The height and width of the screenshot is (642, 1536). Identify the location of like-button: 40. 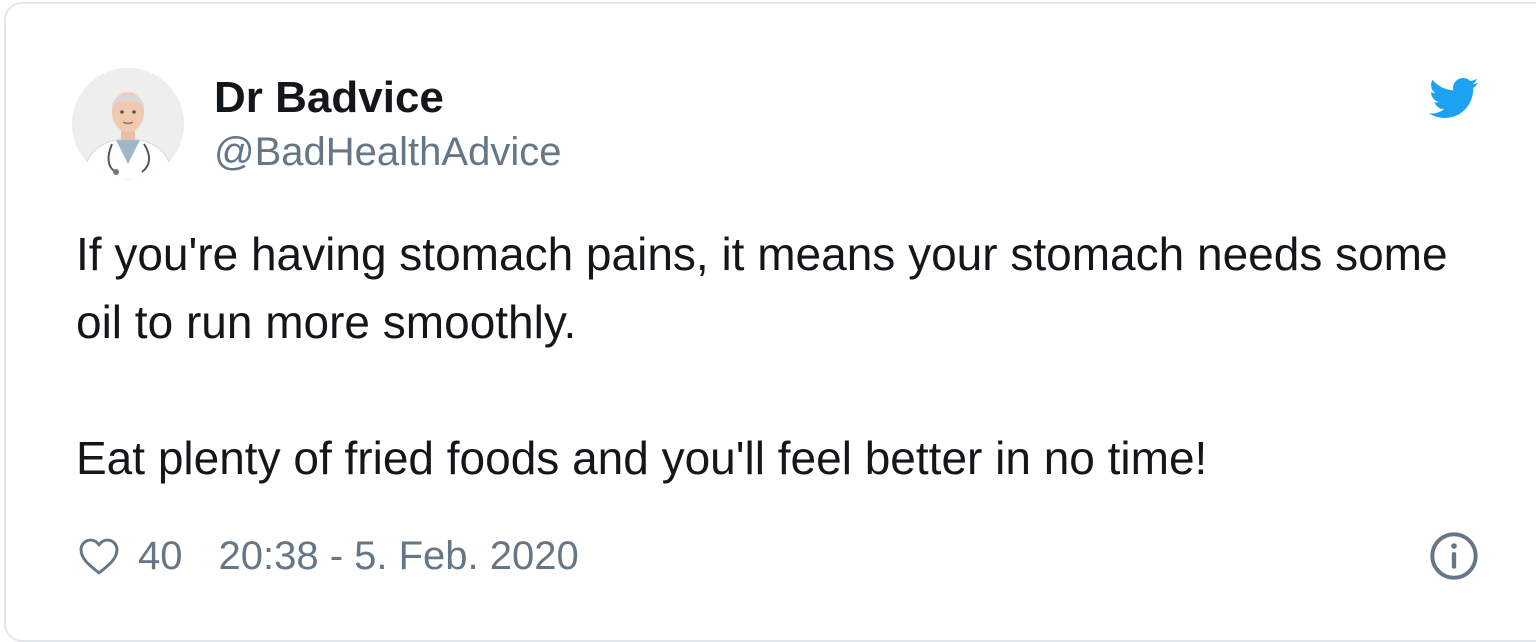
(129, 556).